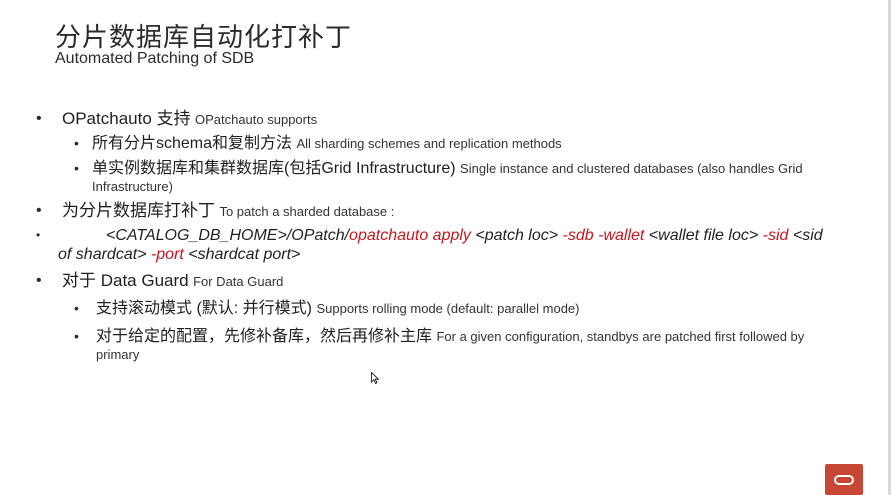 Image resolution: width=891 pixels, height=495 pixels. Describe the element at coordinates (125, 280) in the screenshot. I see `bullet-main-text: 对于 Data Guard` at that location.